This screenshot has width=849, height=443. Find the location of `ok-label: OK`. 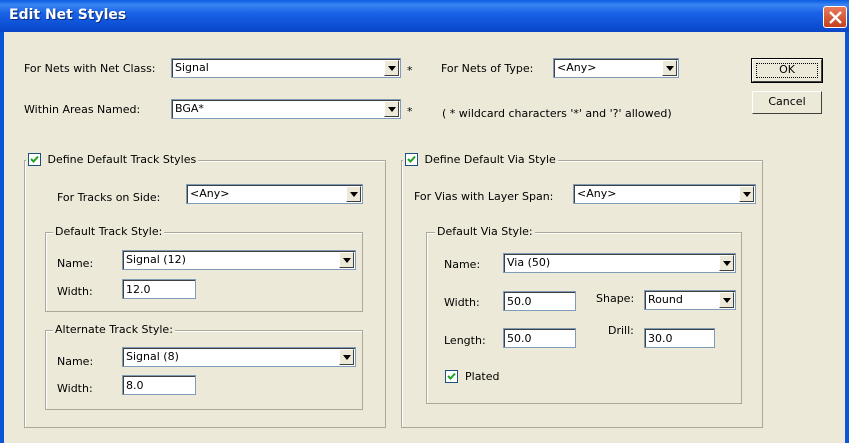

ok-label: OK is located at coordinates (787, 69).